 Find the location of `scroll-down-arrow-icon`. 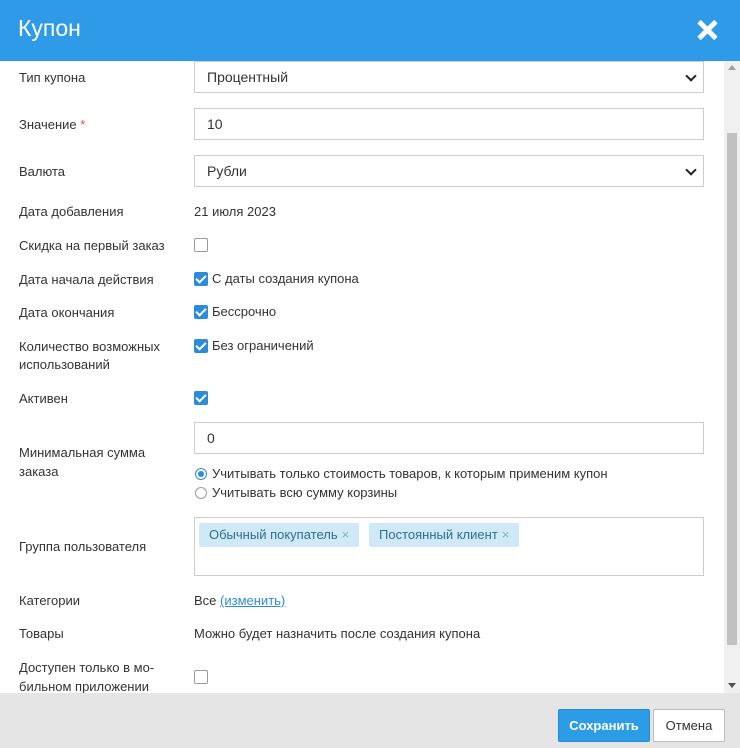

scroll-down-arrow-icon is located at coordinates (732, 685).